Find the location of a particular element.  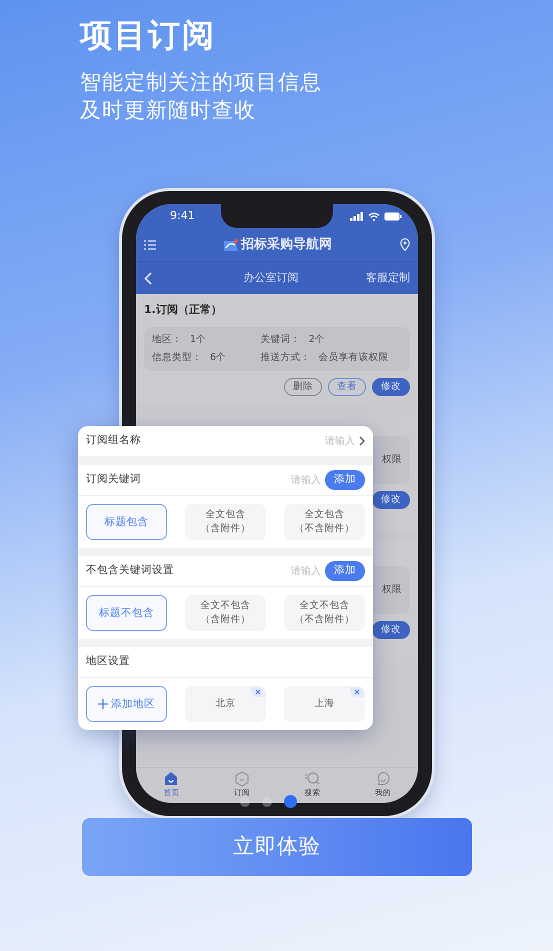

match-option: 全文包含 （不含附件） is located at coordinates (324, 522).